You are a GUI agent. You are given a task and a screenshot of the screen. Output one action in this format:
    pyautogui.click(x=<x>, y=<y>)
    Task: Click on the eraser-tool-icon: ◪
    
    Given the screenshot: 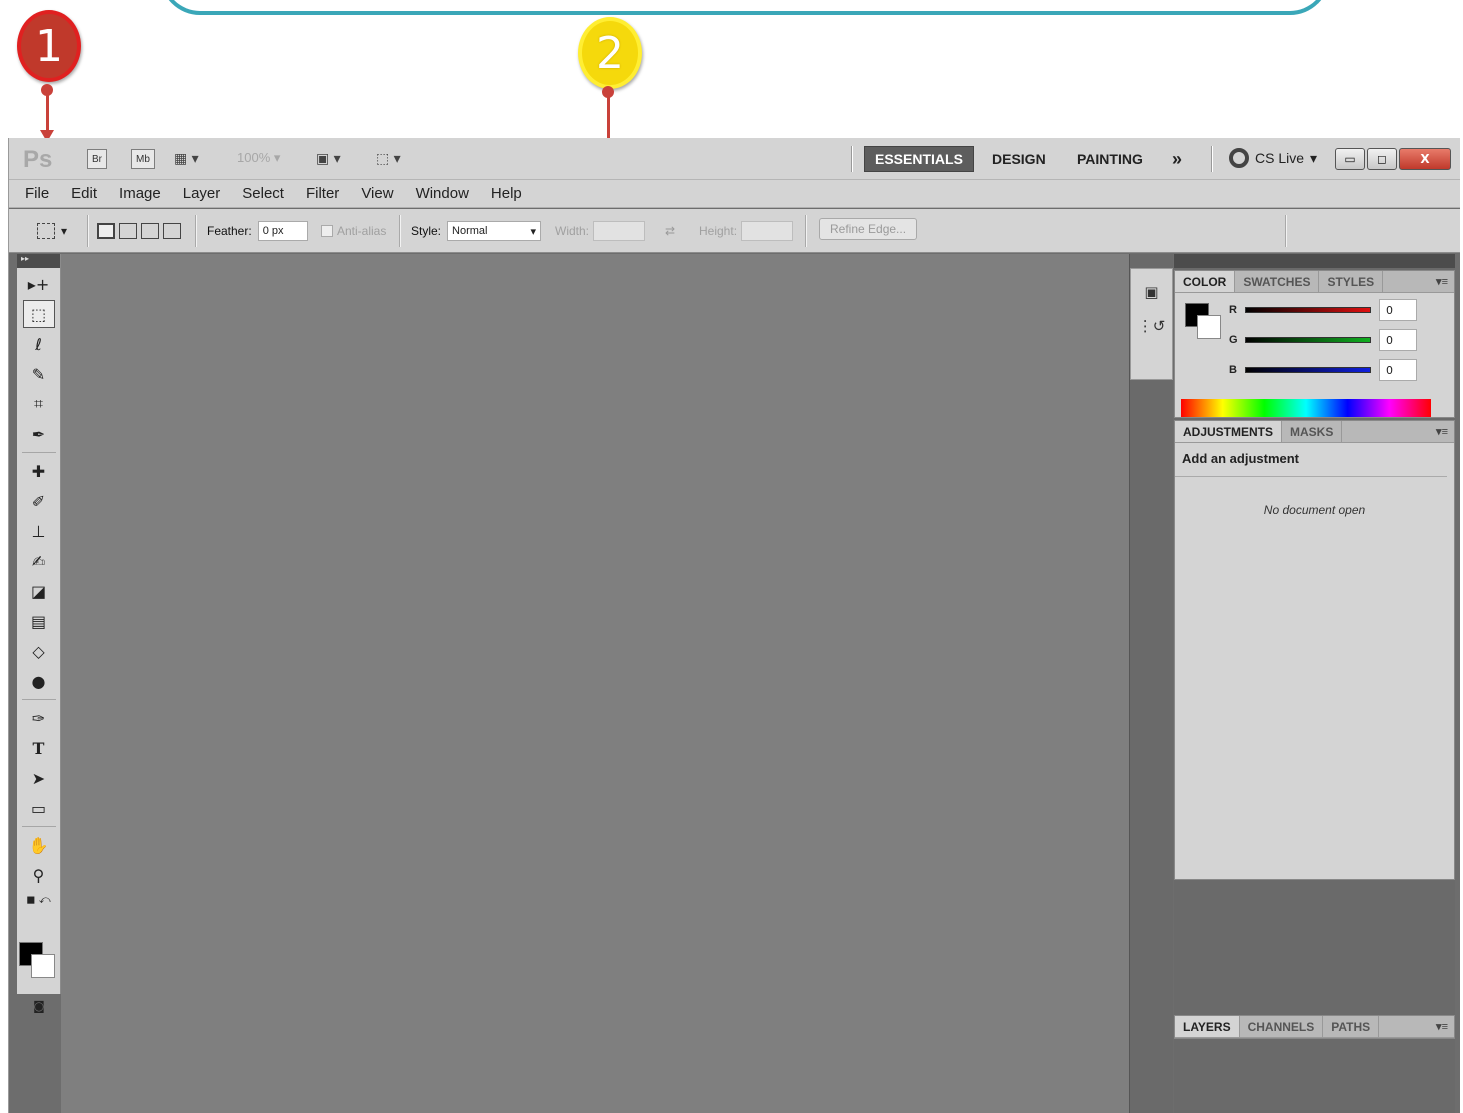 What is the action you would take?
    pyautogui.click(x=39, y=591)
    